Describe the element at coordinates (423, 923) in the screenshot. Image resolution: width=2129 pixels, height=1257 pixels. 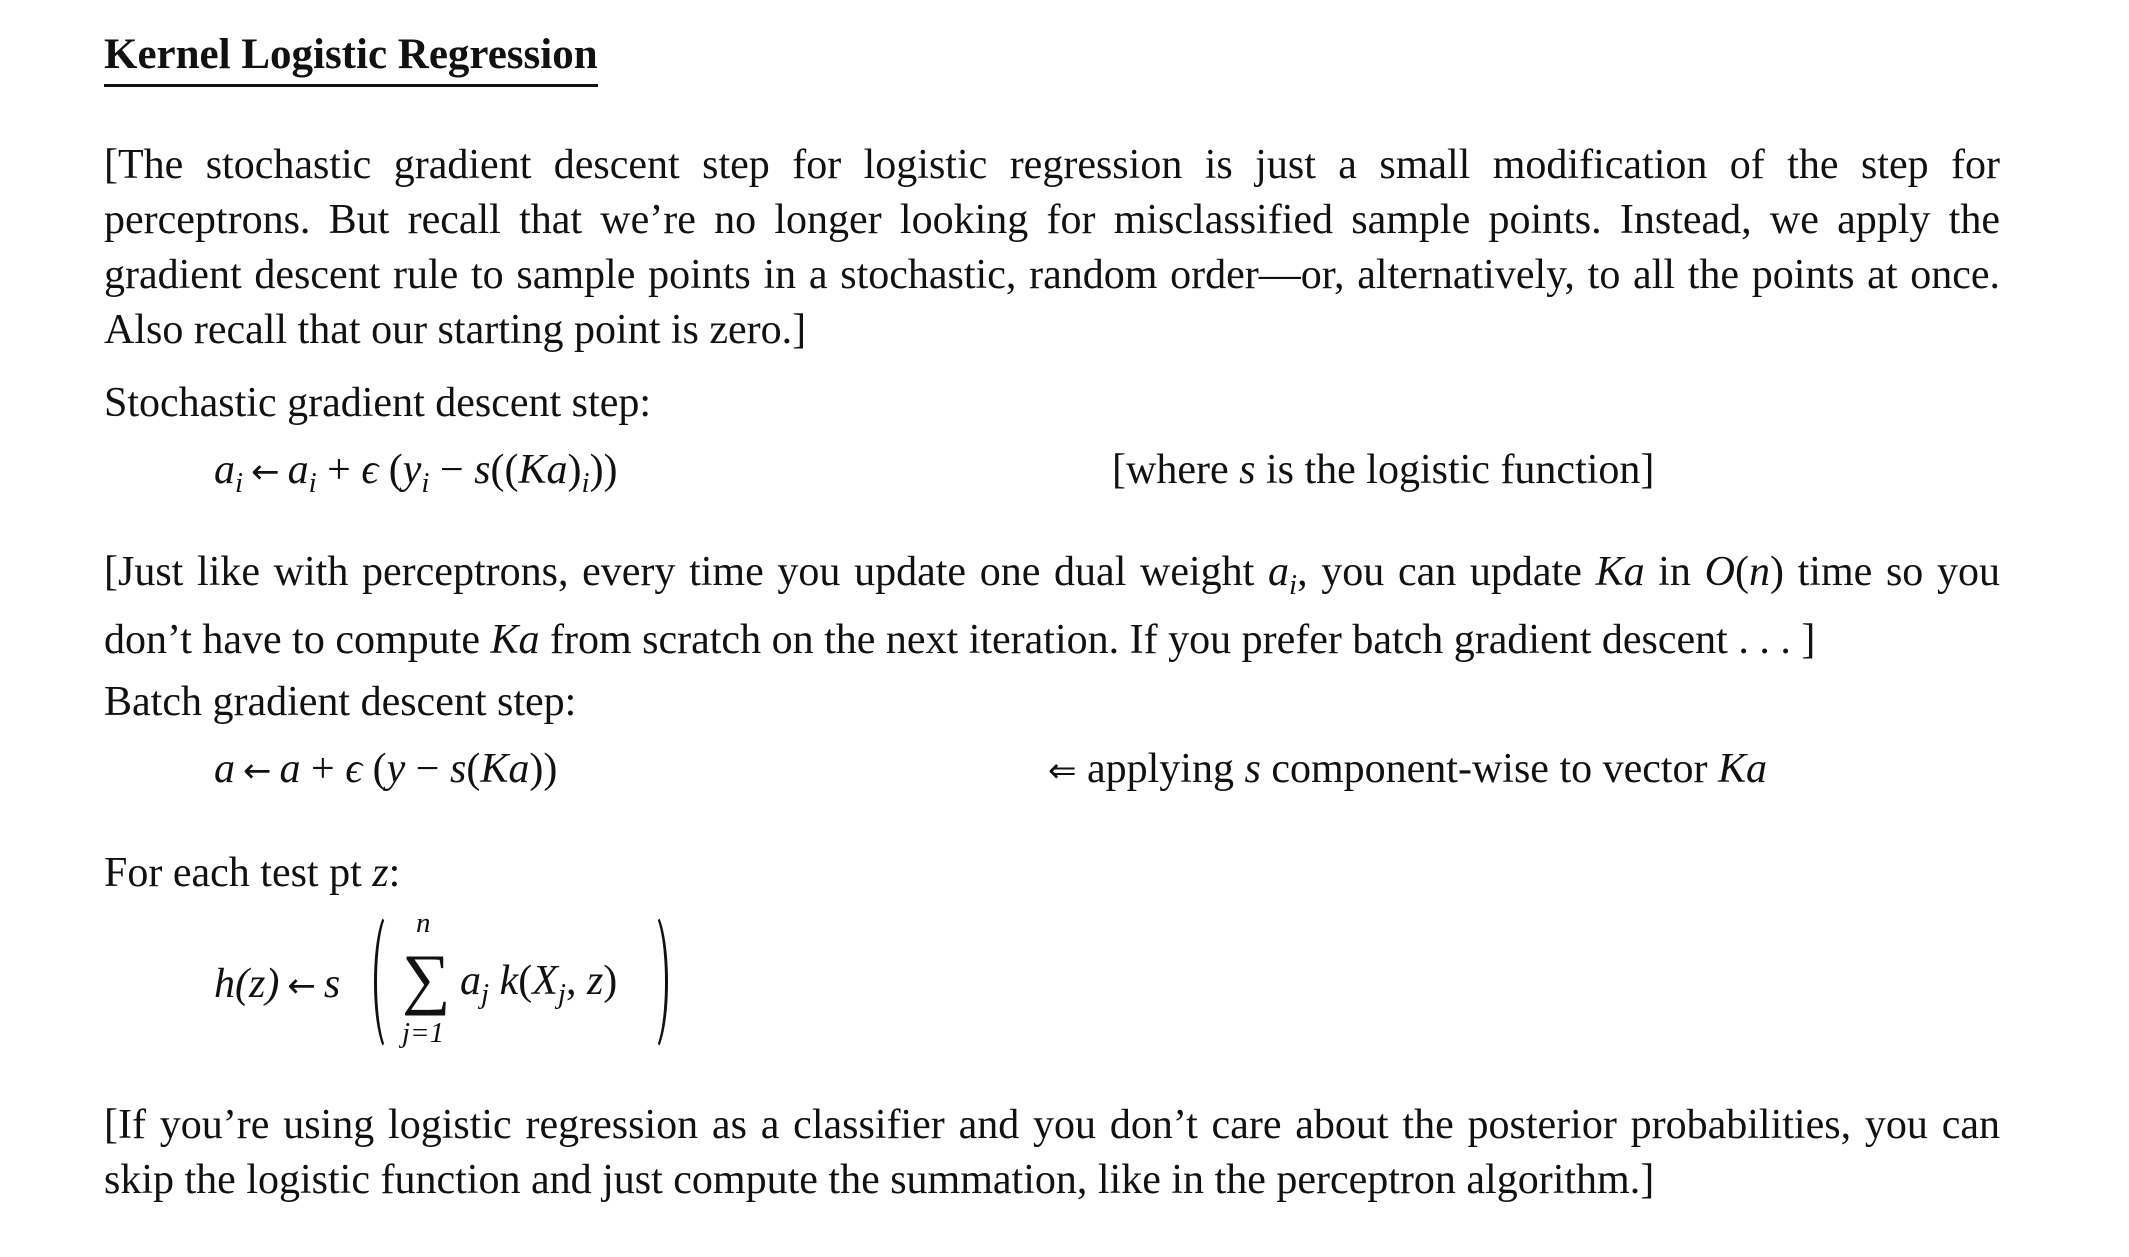
I see `sum-upper-limit: n` at that location.